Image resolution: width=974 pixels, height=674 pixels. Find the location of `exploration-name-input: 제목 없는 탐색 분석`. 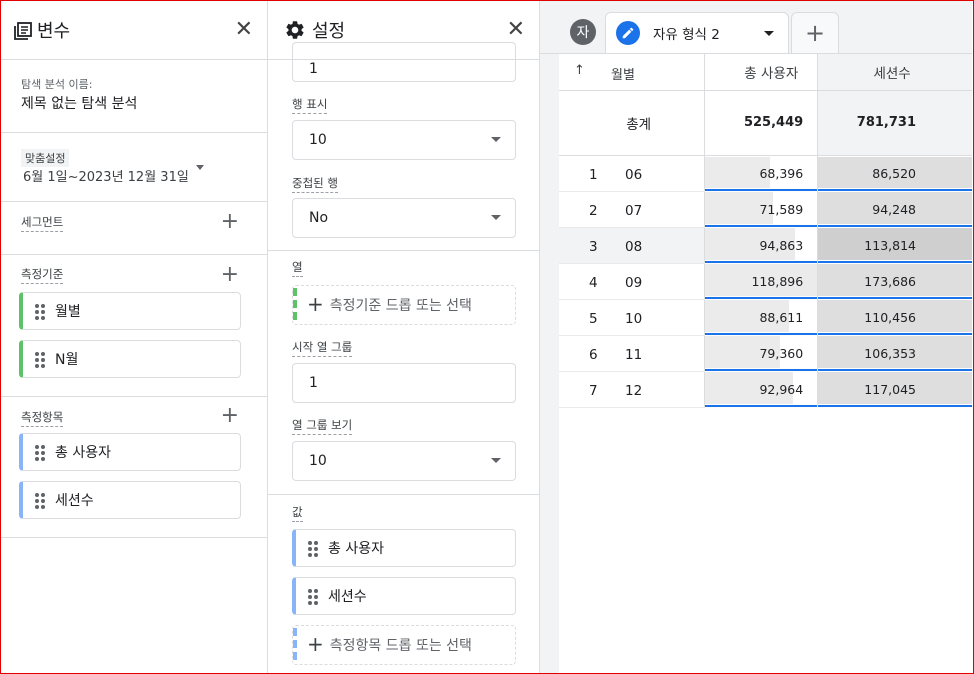

exploration-name-input: 제목 없는 탐색 분석 is located at coordinates (79, 103).